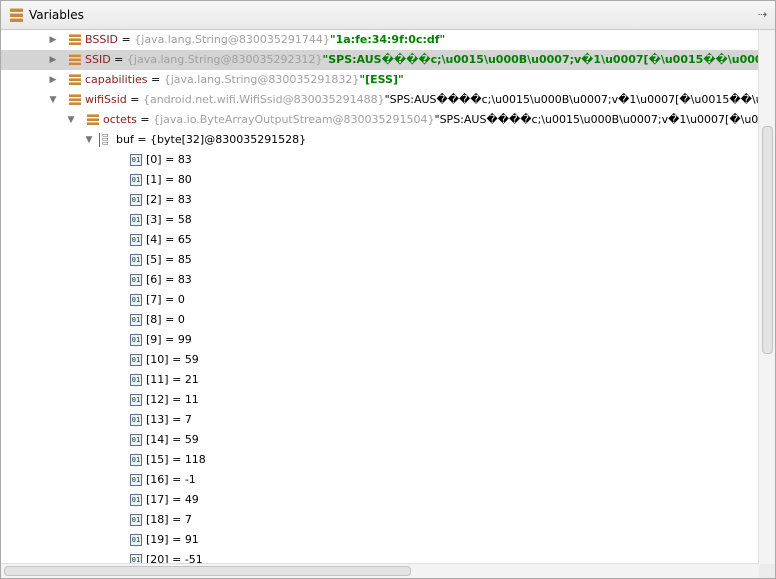 This screenshot has width=776, height=579. What do you see at coordinates (380, 480) in the screenshot?
I see `array-element-row: 01 [16] = -1` at bounding box center [380, 480].